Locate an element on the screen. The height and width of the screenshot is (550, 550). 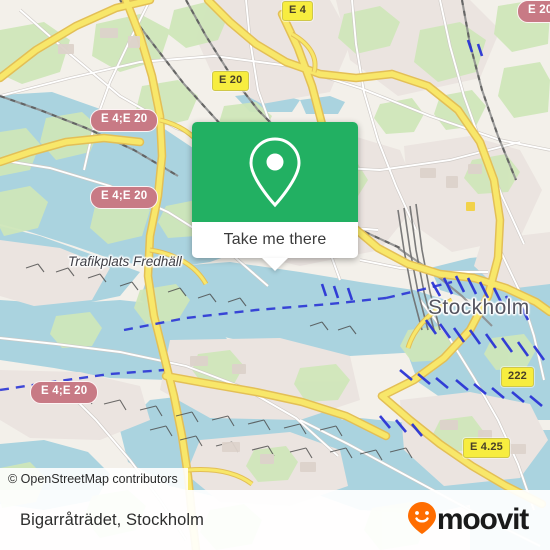
attribution-text: © OpenStreetMap contributors is located at coordinates (93, 479).